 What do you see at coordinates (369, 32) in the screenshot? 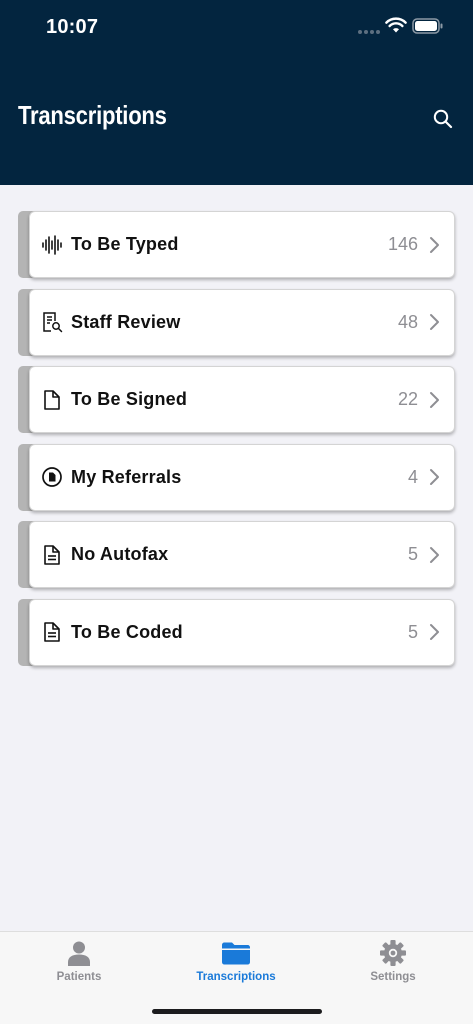
I see `cellular-signal-icon` at bounding box center [369, 32].